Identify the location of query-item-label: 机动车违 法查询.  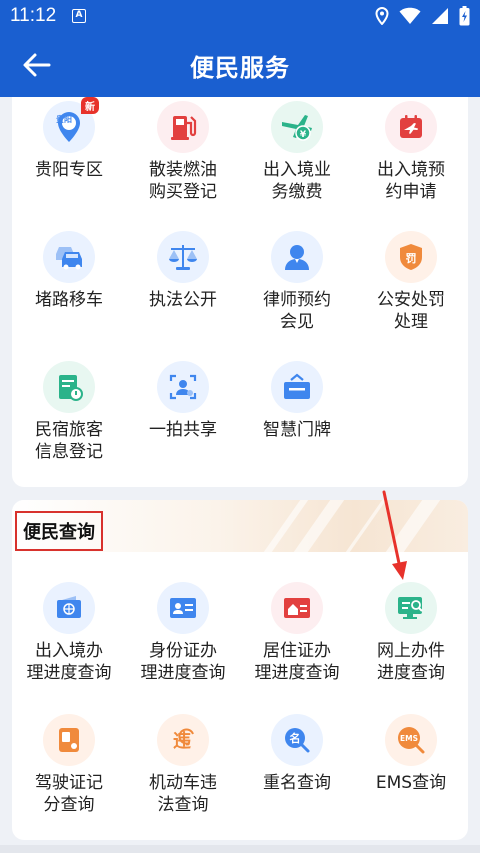
(183, 794).